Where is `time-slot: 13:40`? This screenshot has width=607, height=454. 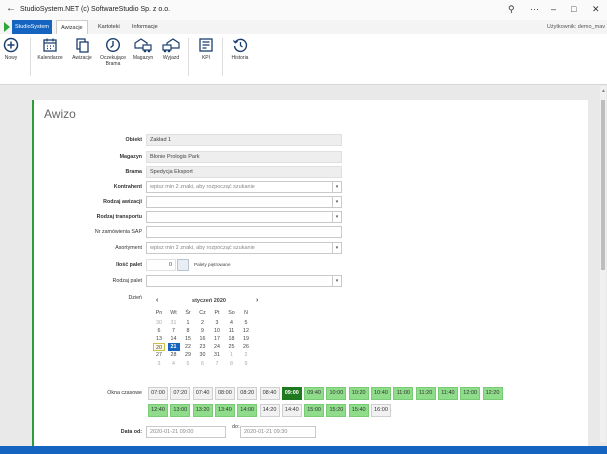 time-slot: 13:40 is located at coordinates (224, 410).